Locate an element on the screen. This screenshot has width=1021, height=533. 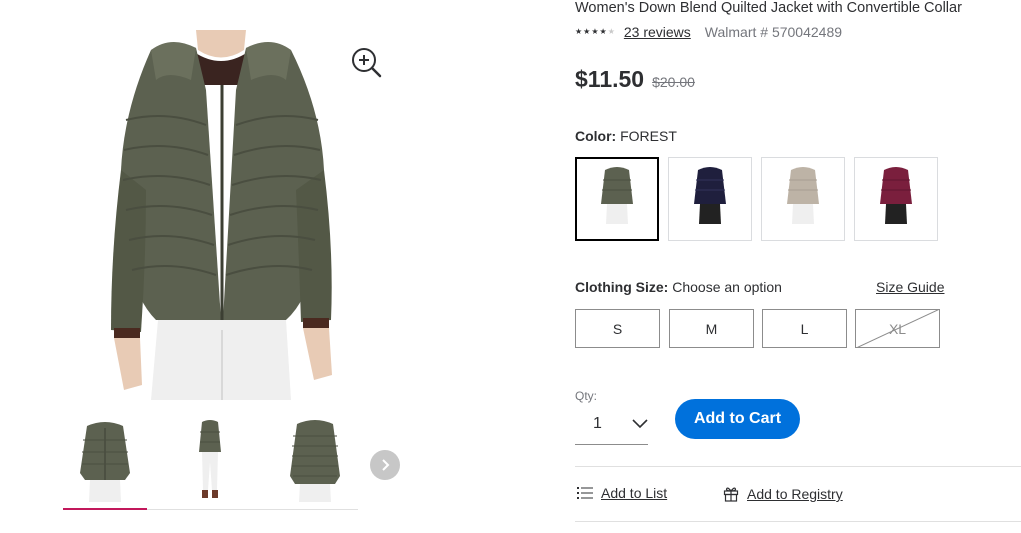
color-label: Color: FOREST is located at coordinates (626, 136).